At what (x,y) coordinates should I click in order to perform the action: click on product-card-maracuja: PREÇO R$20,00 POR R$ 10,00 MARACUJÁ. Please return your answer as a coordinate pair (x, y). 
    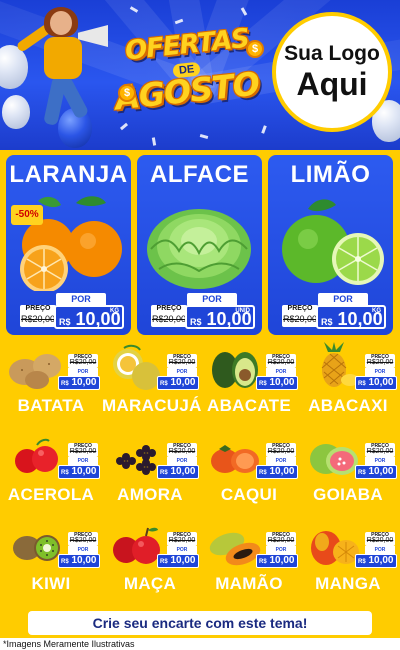
    Looking at the image, I should click on (152, 380).